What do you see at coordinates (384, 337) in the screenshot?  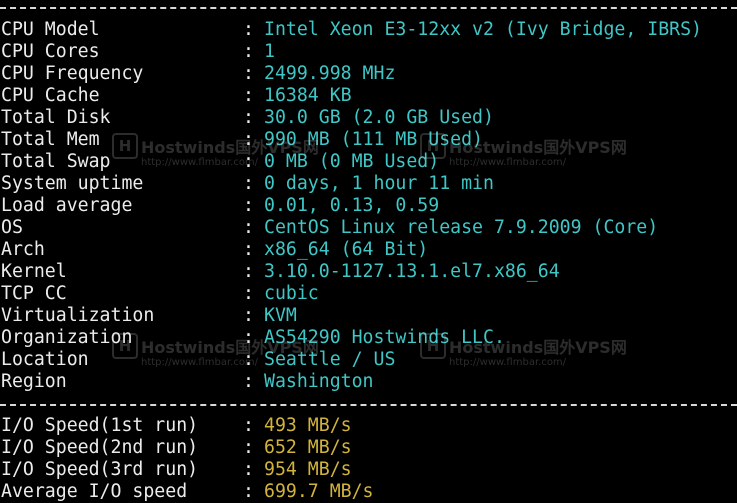 I see `field-value: AS54290 Hostwinds LLC.` at bounding box center [384, 337].